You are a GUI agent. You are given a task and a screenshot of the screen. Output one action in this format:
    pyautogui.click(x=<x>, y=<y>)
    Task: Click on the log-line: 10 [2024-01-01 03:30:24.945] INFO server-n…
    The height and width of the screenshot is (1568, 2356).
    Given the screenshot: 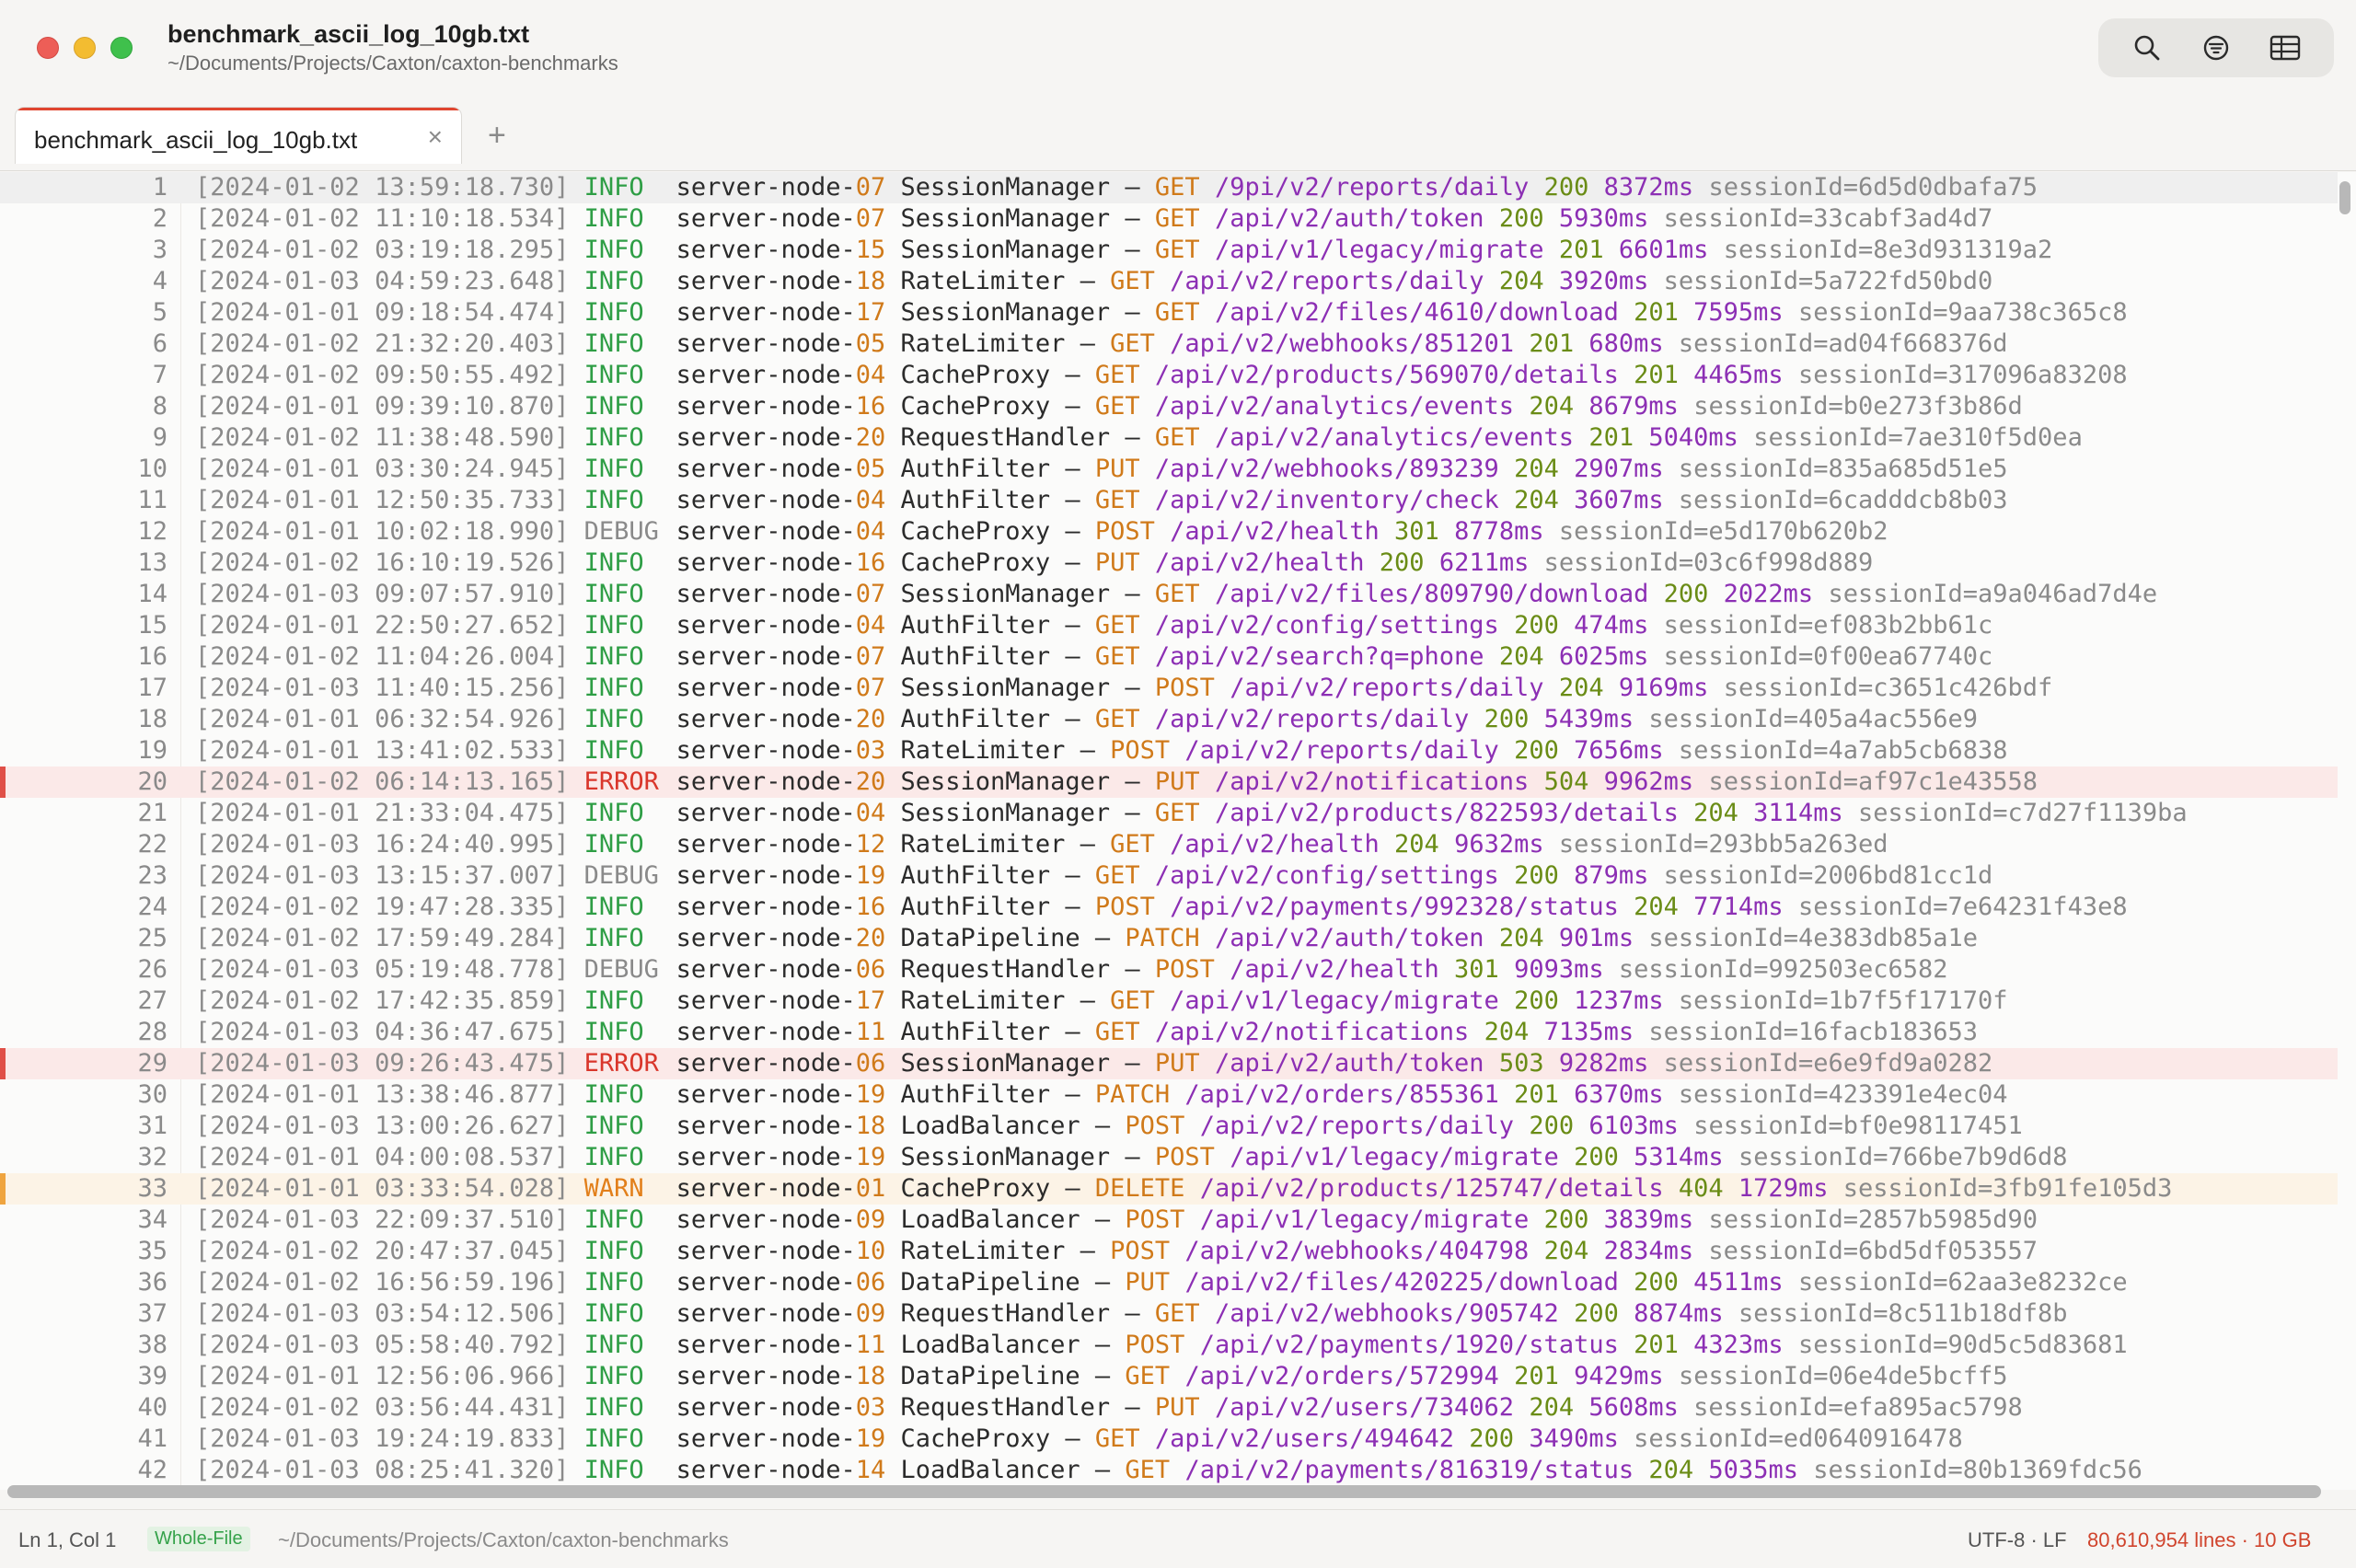 What is the action you would take?
    pyautogui.click(x=1169, y=469)
    